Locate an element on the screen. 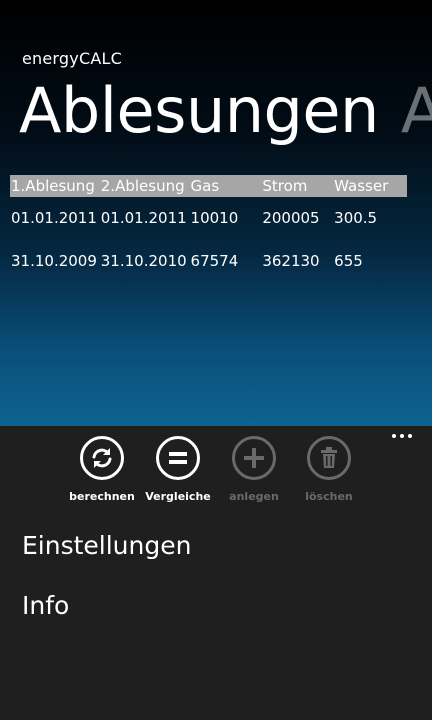 The image size is (432, 720). table-cell: 200005 is located at coordinates (291, 218).